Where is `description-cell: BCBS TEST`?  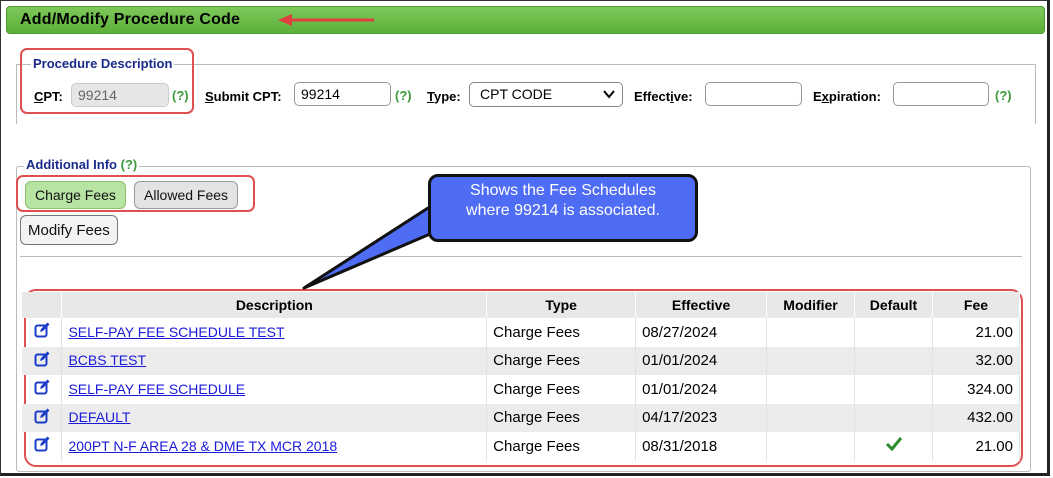 description-cell: BCBS TEST is located at coordinates (274, 360).